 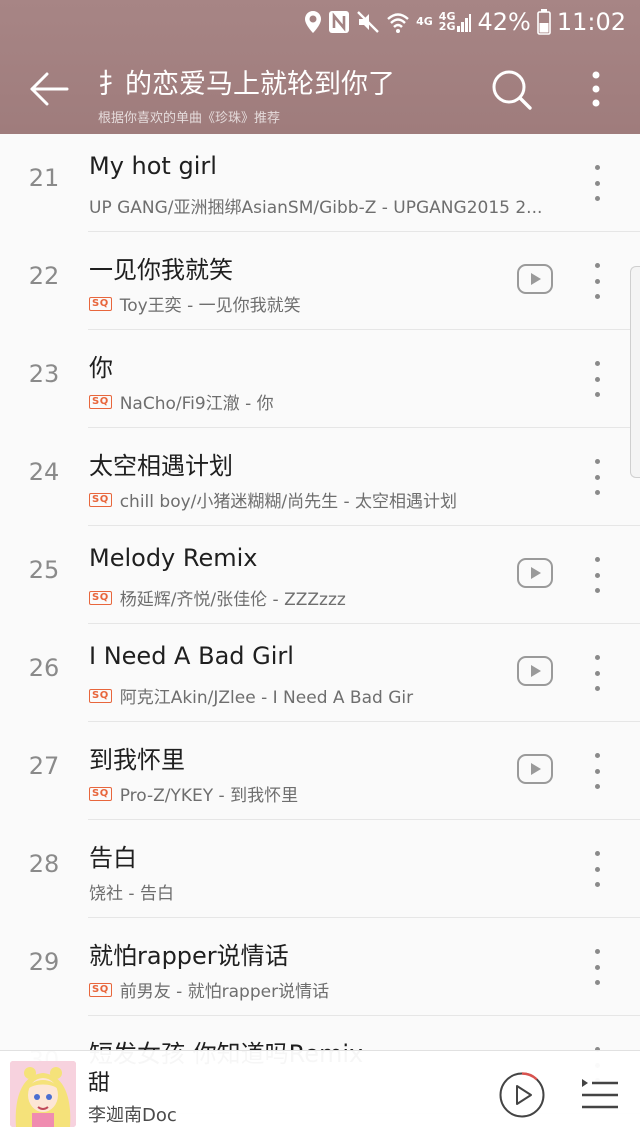 I want to click on song-title: I Need A Bad Girl, so click(x=191, y=656).